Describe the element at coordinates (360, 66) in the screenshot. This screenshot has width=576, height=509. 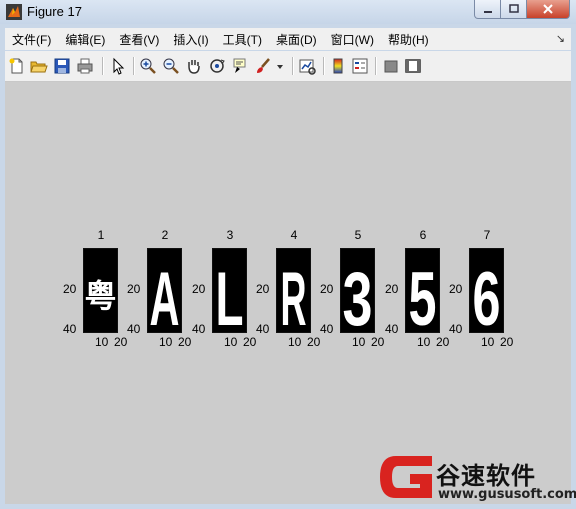
I see `legend-icon` at that location.